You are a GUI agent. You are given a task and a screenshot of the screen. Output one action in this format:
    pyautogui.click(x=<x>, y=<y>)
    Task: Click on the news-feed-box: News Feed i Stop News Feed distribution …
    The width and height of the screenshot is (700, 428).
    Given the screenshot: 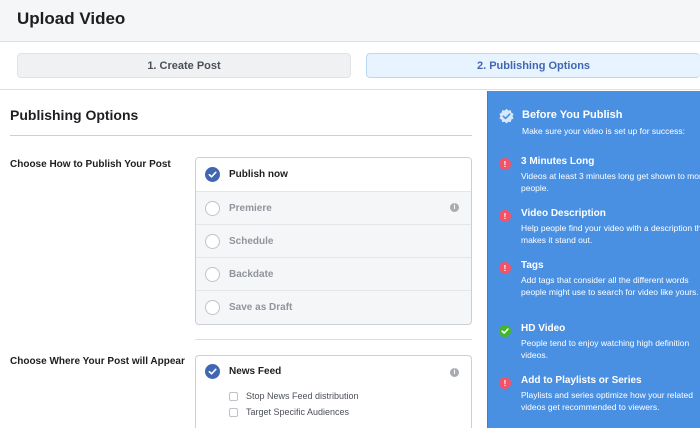 What is the action you would take?
    pyautogui.click(x=333, y=391)
    